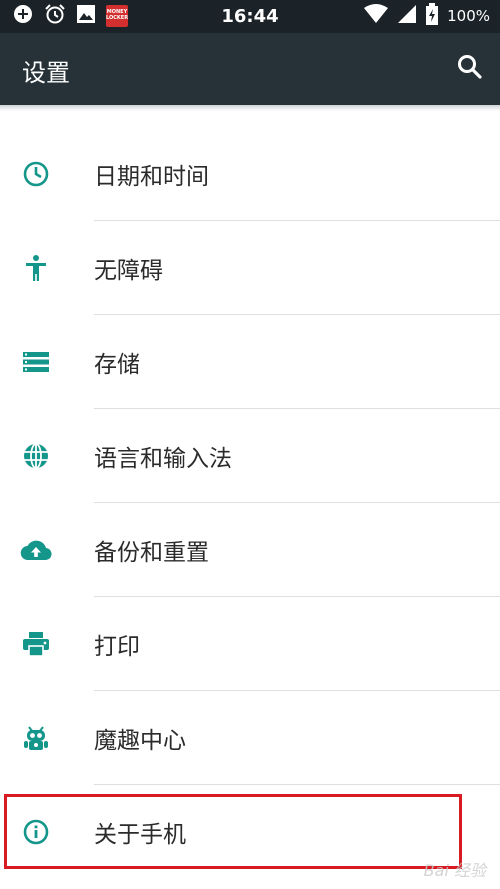 This screenshot has height=889, width=500. I want to click on status-bar: MONEY LOCKER 16:44 100%, so click(250, 16).